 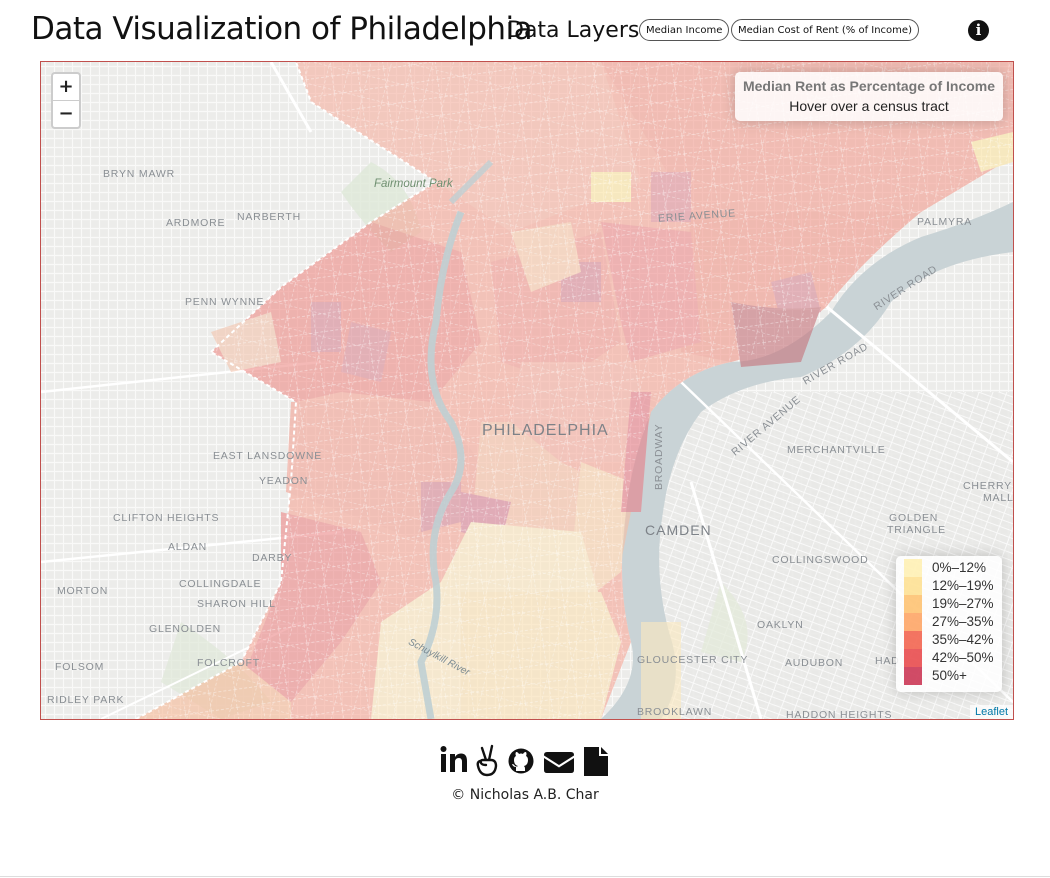 I want to click on legend-item: 0%–12%, so click(x=954, y=568).